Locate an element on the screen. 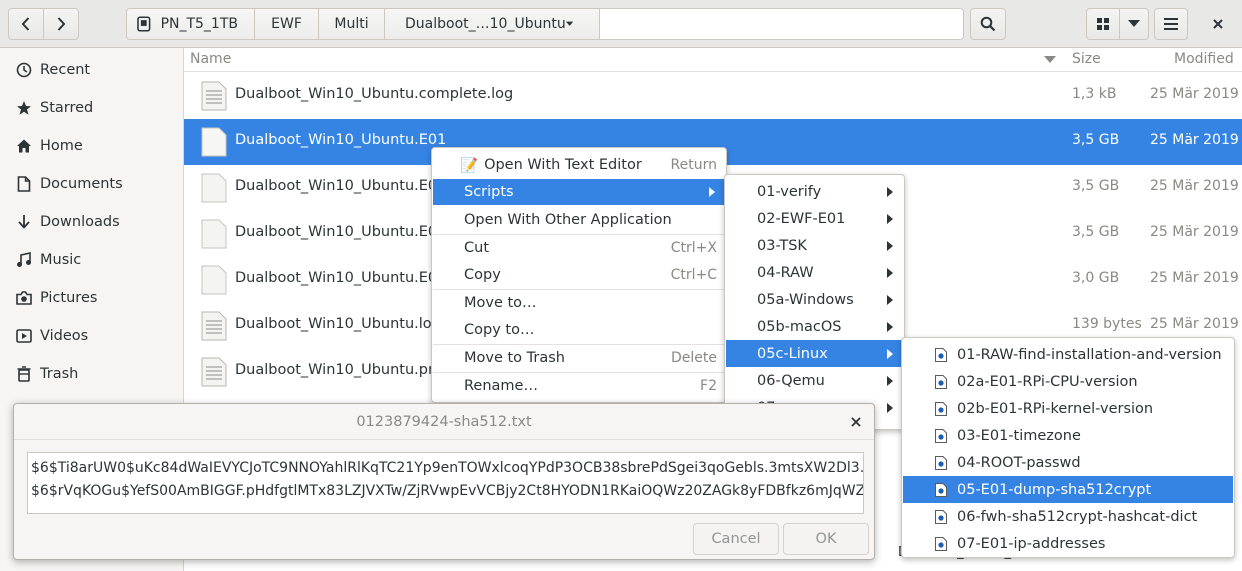  back-button is located at coordinates (26, 24).